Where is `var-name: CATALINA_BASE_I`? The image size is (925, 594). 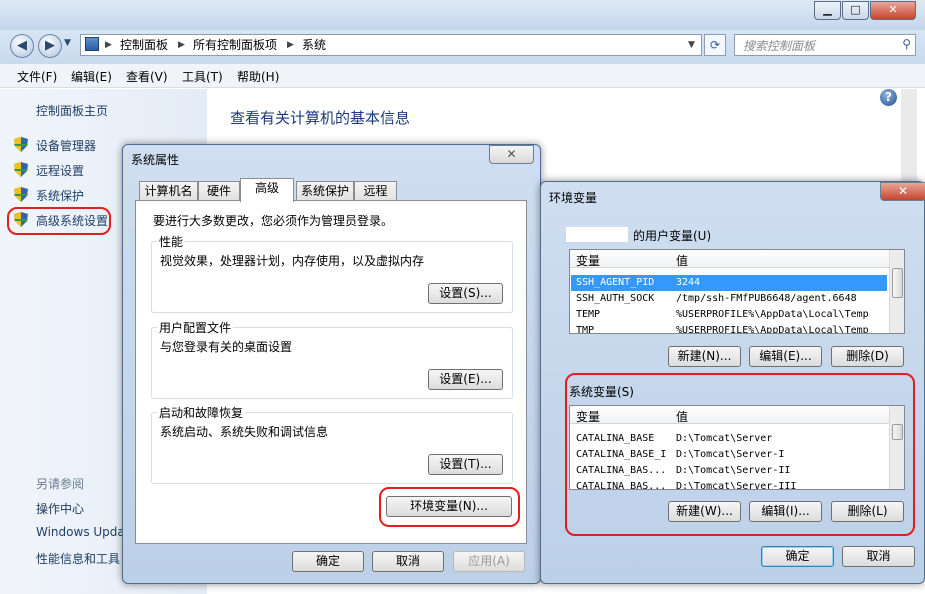 var-name: CATALINA_BASE_I is located at coordinates (621, 454).